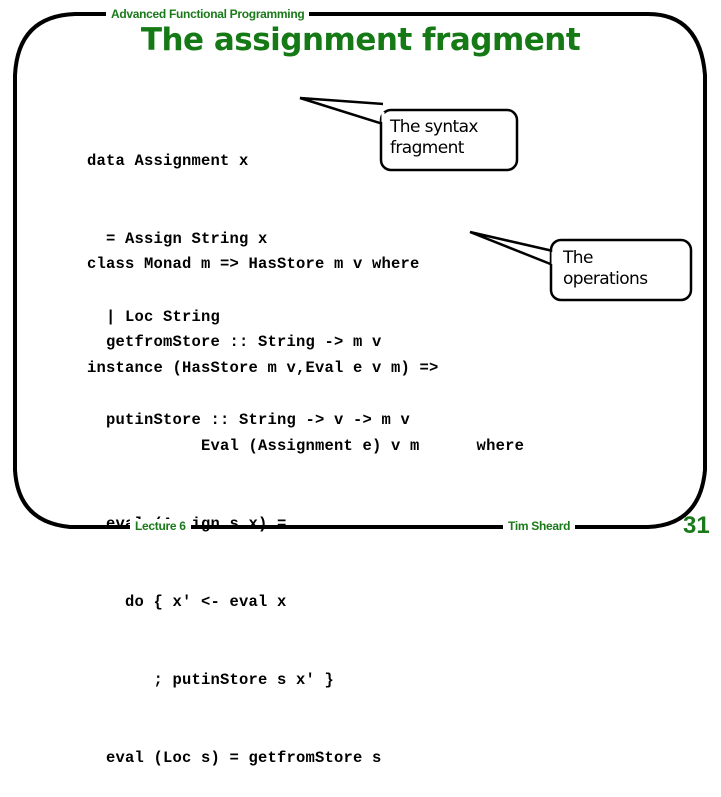 Image resolution: width=721 pixels, height=797 pixels. What do you see at coordinates (539, 526) in the screenshot?
I see `author-label: Tim Sheard` at bounding box center [539, 526].